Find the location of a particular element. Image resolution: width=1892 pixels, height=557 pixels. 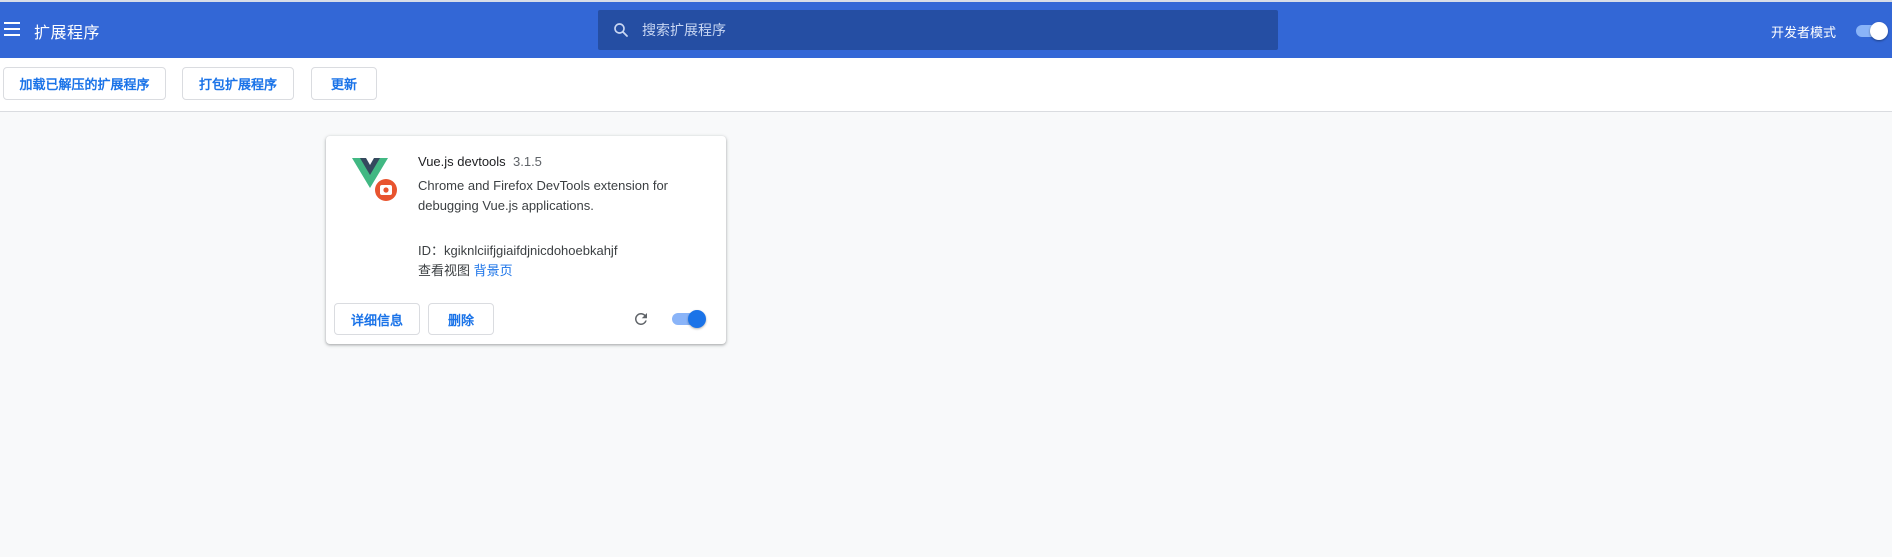

details-button: 详细信息 is located at coordinates (377, 319).